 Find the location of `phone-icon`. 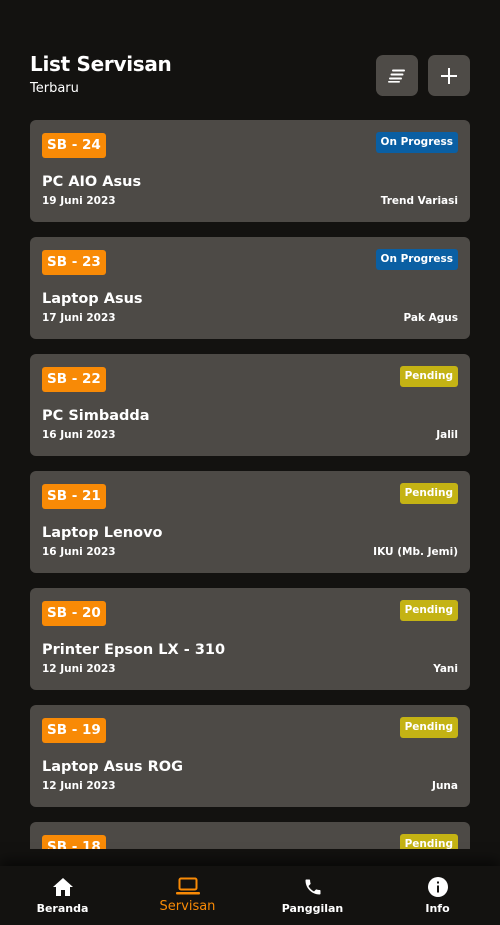

phone-icon is located at coordinates (313, 887).